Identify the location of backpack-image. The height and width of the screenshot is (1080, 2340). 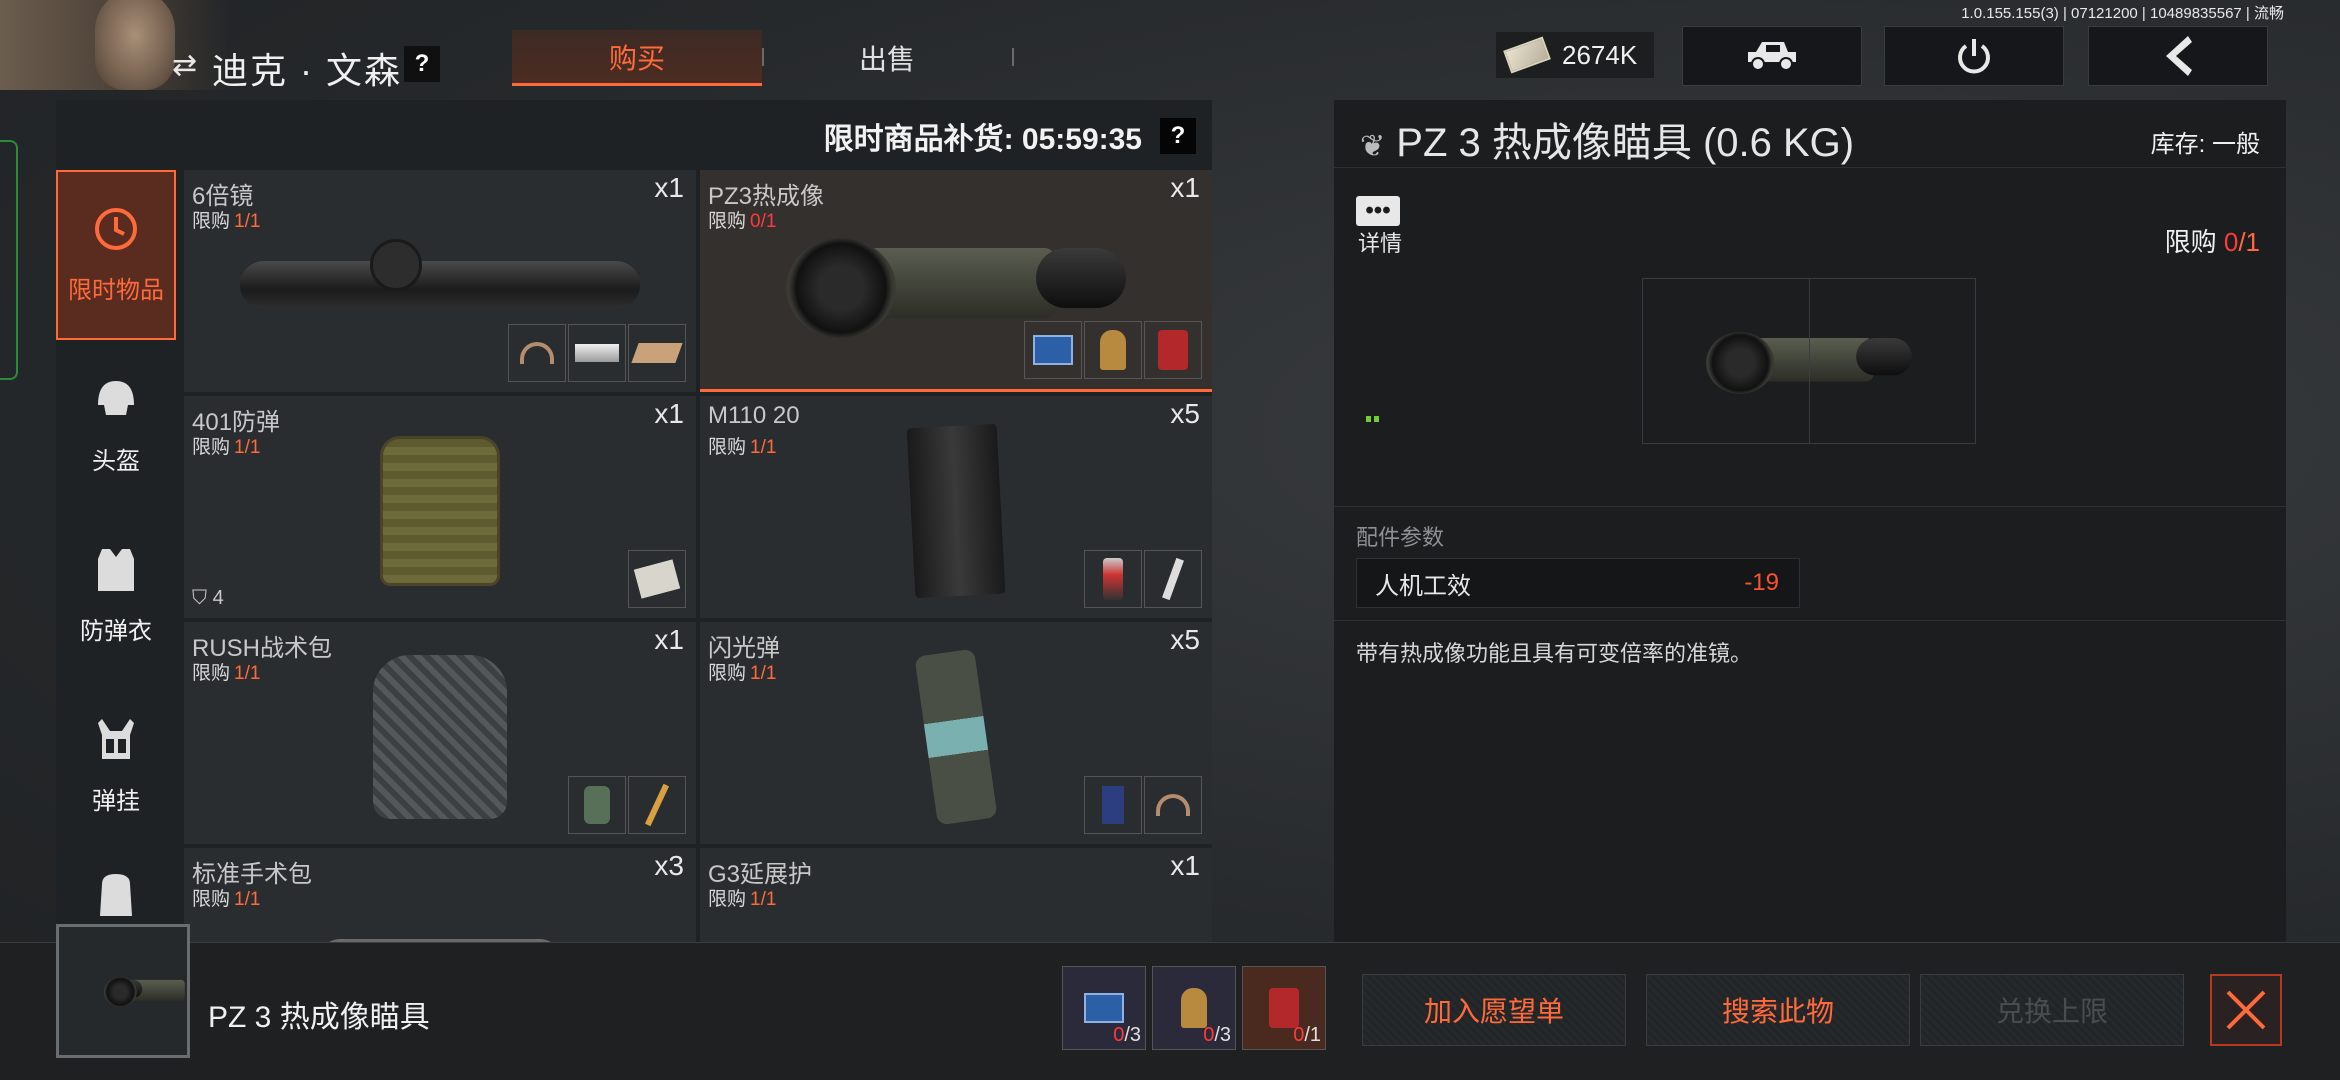
(440, 737).